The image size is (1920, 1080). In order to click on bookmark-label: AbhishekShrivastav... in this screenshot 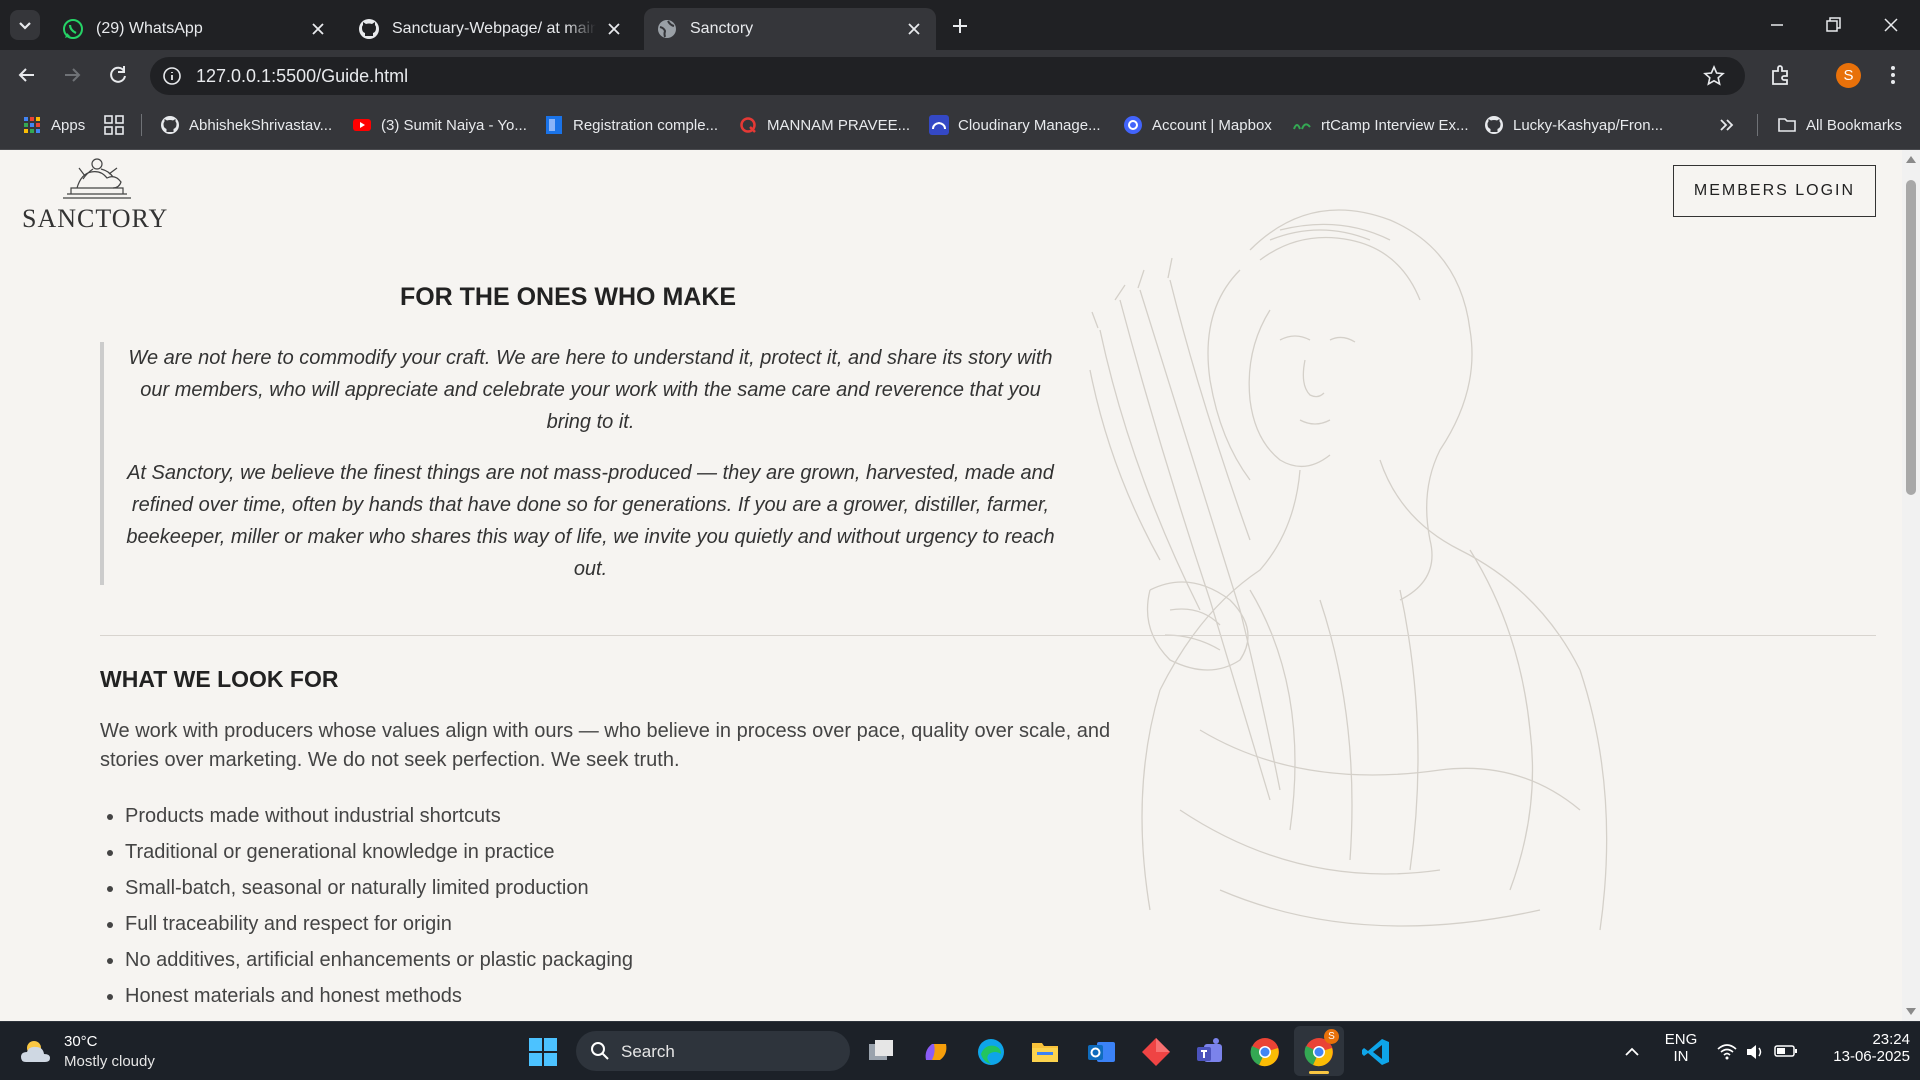, I will do `click(261, 125)`.